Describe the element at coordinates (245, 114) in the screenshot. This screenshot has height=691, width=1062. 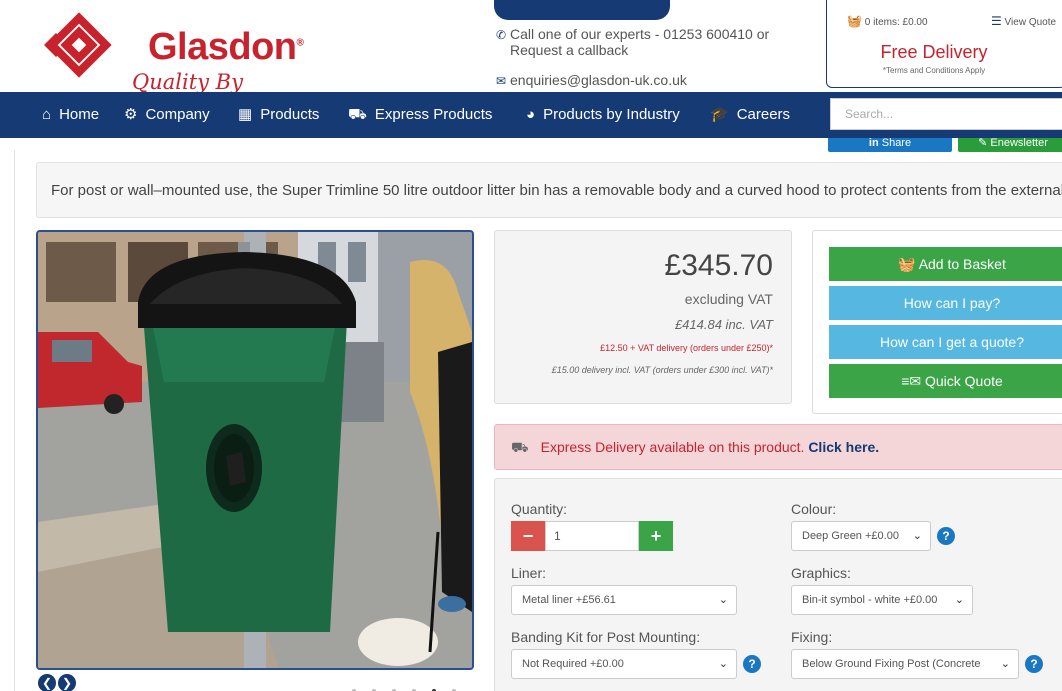
I see `grid-icon: ▦` at that location.